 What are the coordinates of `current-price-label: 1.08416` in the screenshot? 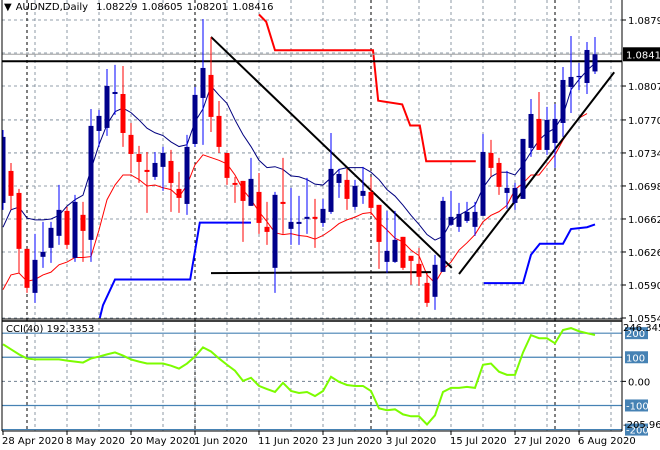 It's located at (643, 55).